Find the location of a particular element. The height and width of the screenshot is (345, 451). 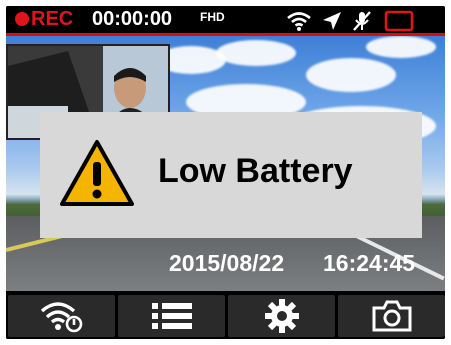

menu-list-icon is located at coordinates (171, 316).